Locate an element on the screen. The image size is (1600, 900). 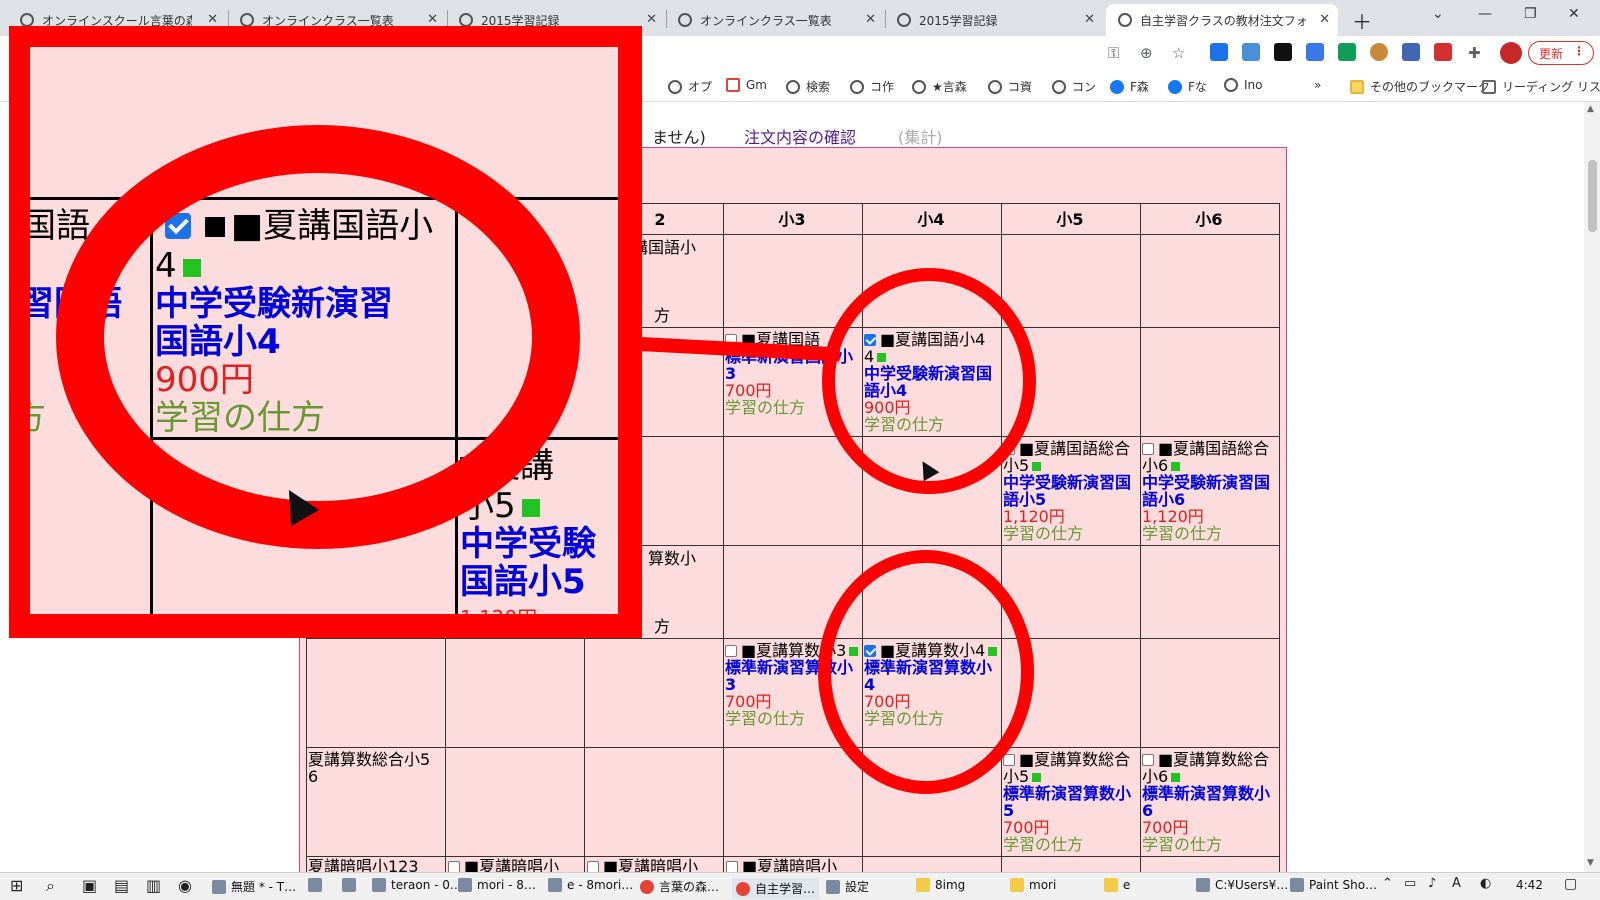
bookmark-item: Gm is located at coordinates (746, 85).